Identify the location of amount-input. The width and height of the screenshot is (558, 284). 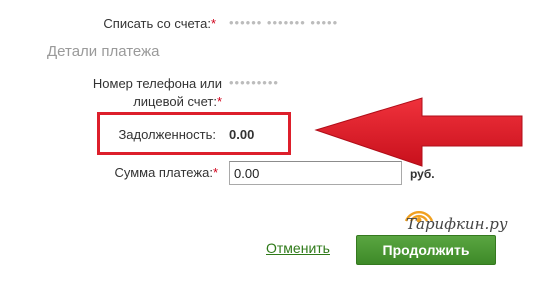
(315, 173).